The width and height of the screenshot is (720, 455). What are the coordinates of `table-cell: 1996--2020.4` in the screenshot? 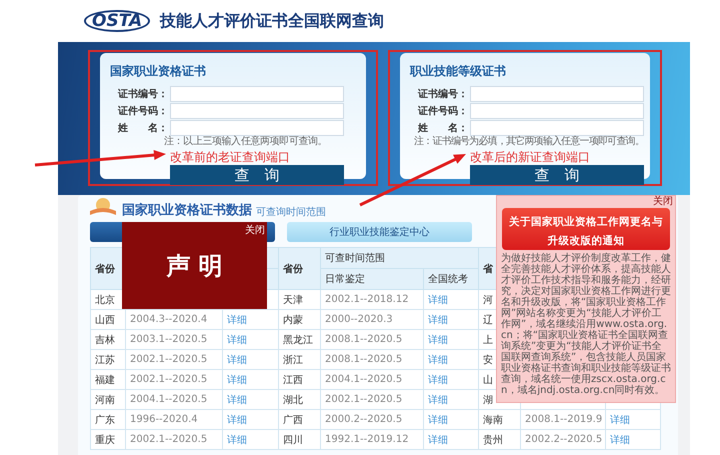 It's located at (174, 420).